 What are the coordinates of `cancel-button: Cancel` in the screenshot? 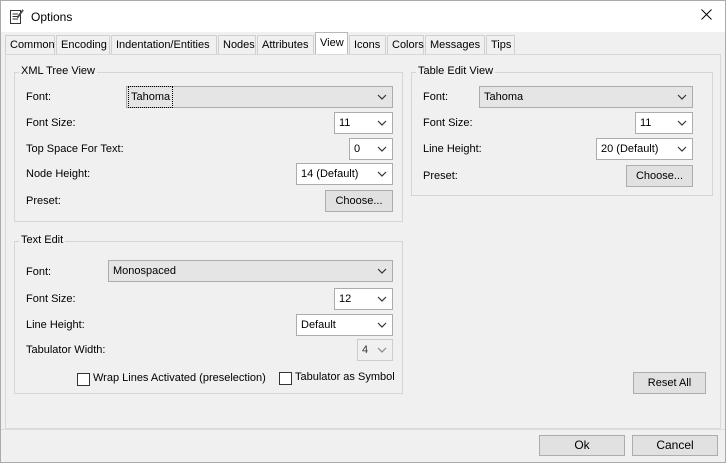 It's located at (675, 445).